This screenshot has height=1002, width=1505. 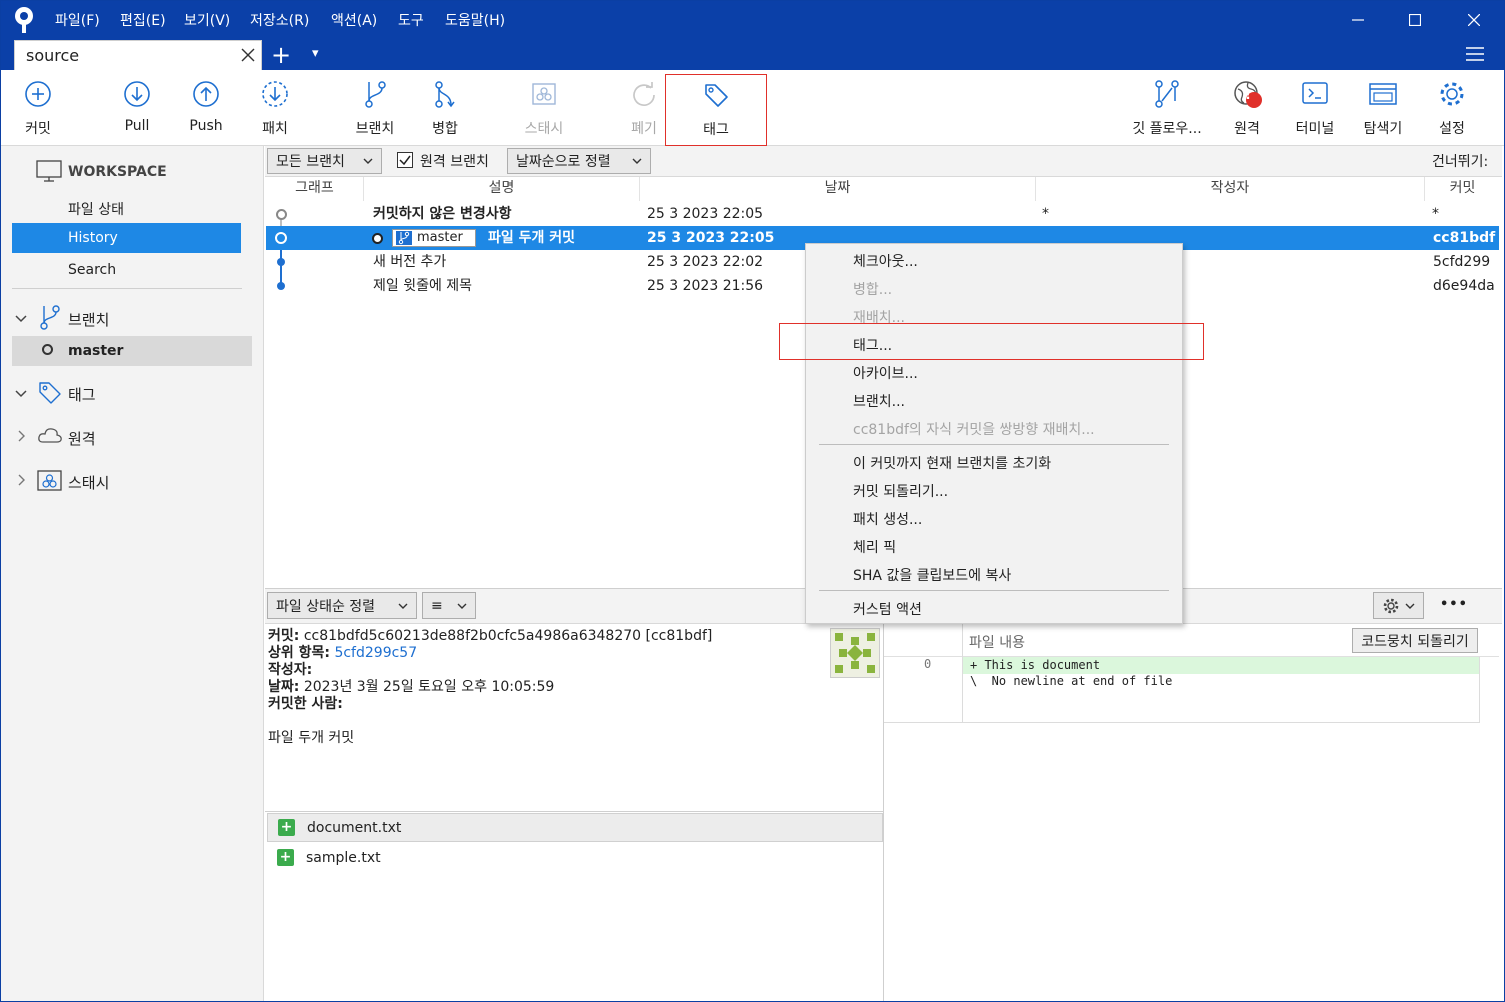 I want to click on commit-hash: cc81bdf, so click(x=1464, y=238).